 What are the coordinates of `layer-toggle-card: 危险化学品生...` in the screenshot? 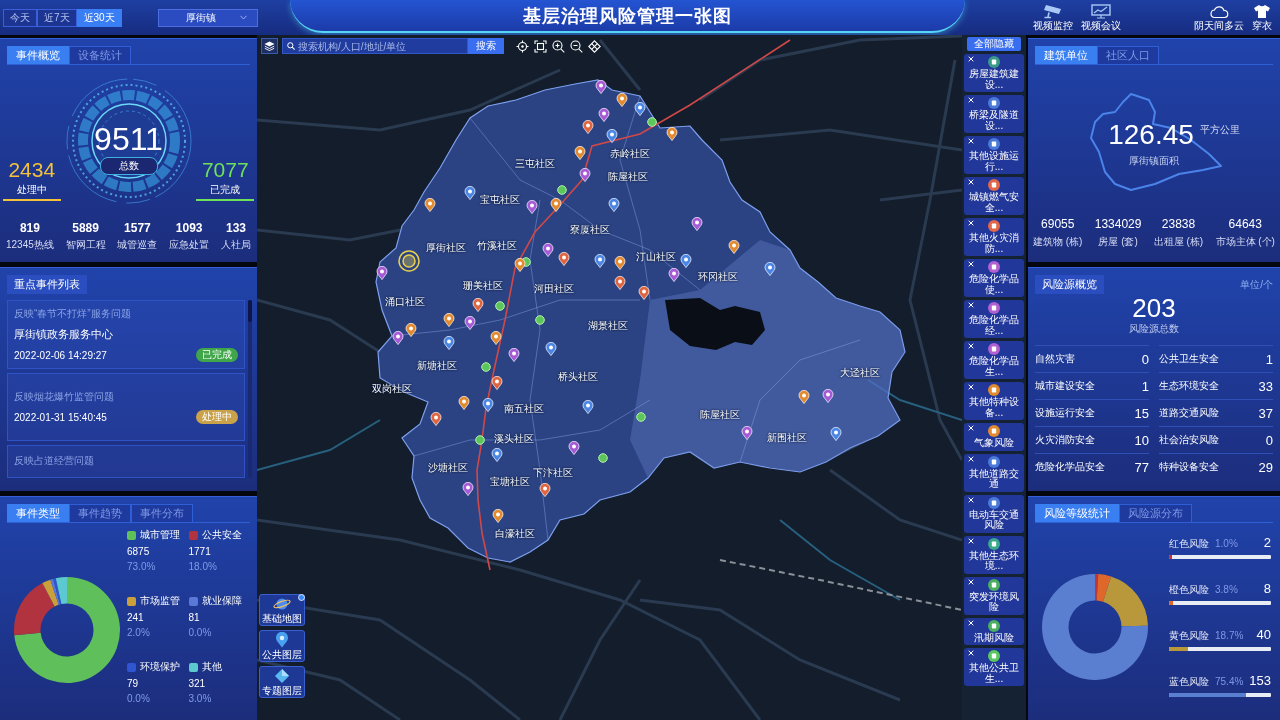 It's located at (994, 360).